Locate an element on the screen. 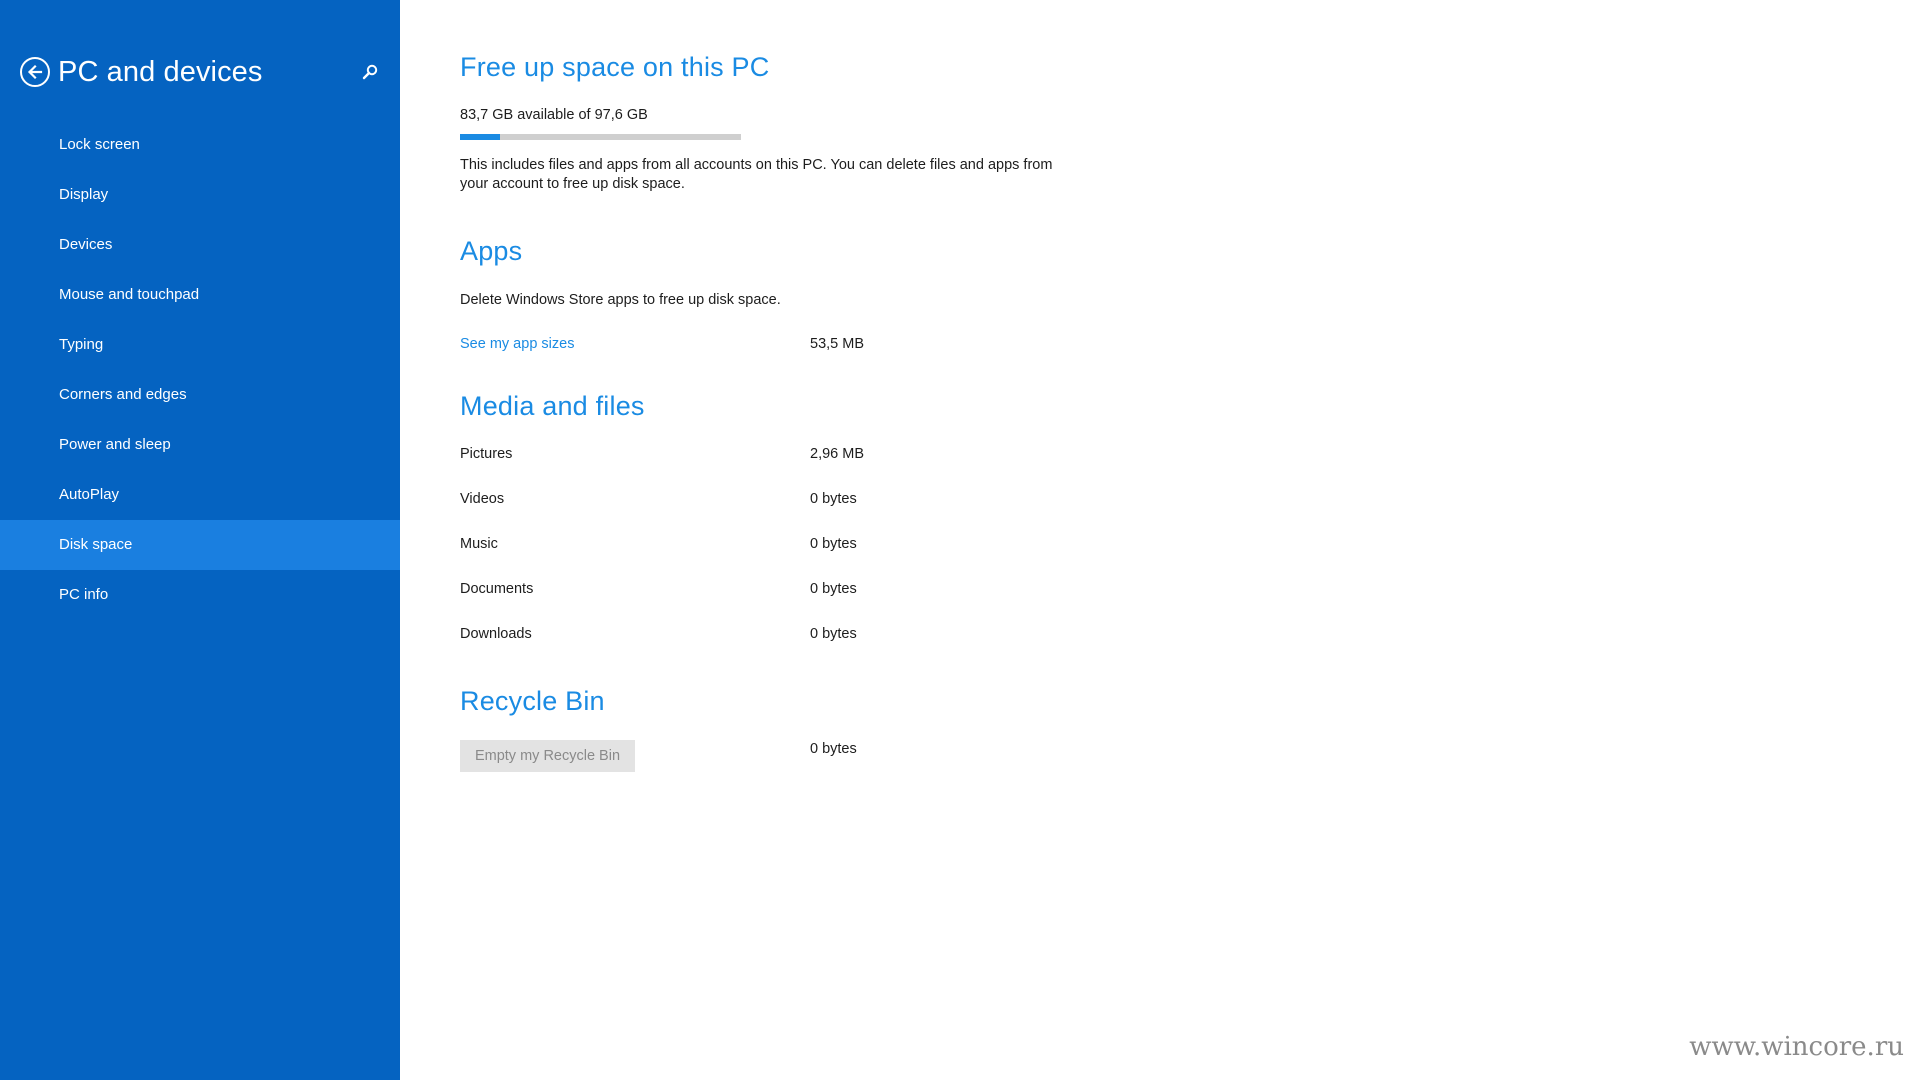  recycle-bin-size-value: 0 bytes is located at coordinates (833, 749).